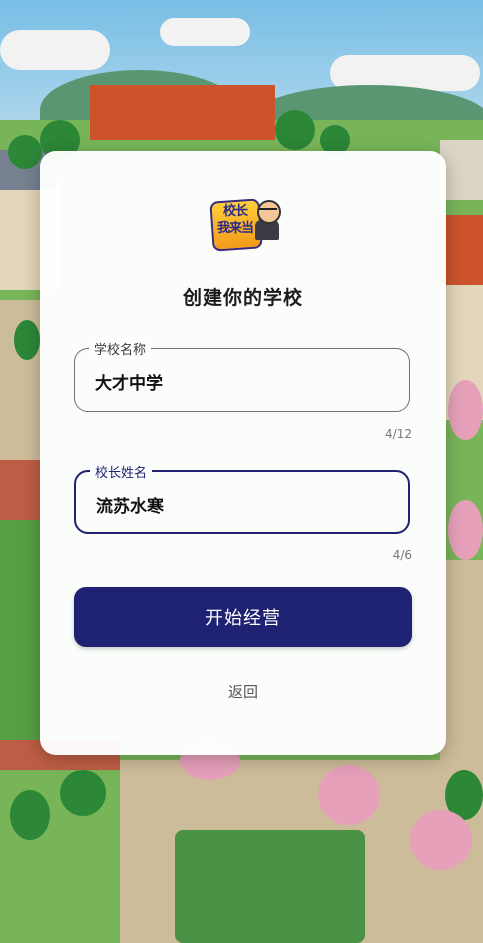  Describe the element at coordinates (242, 298) in the screenshot. I see `dialog-title: 创建你的学校` at that location.